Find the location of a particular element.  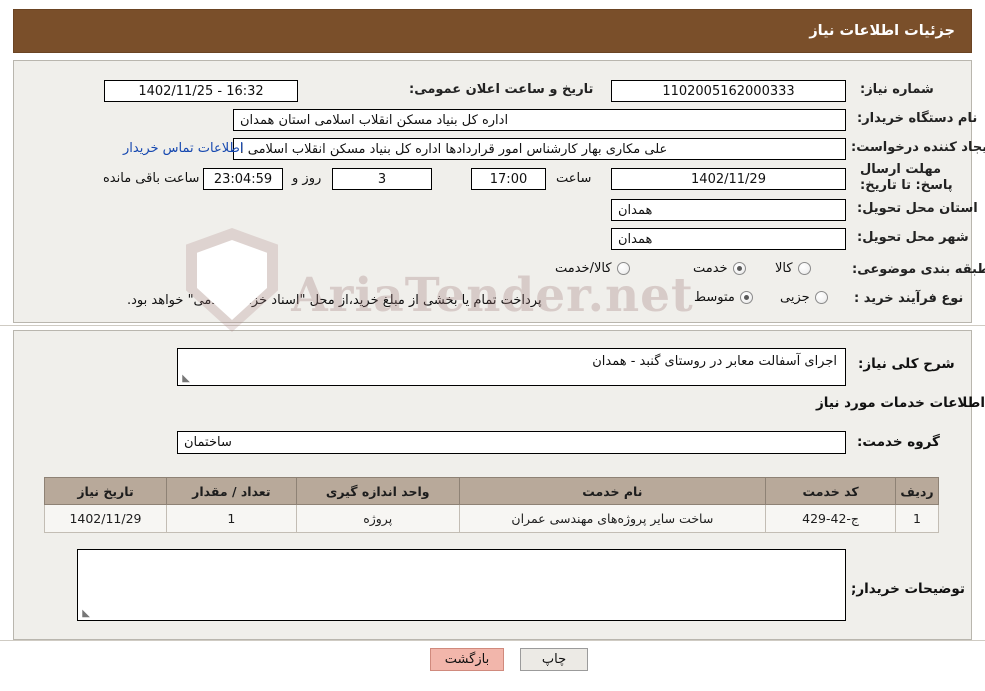

buyer-org-label-wrap: نام دستگاه خریدار: is located at coordinates (917, 118).